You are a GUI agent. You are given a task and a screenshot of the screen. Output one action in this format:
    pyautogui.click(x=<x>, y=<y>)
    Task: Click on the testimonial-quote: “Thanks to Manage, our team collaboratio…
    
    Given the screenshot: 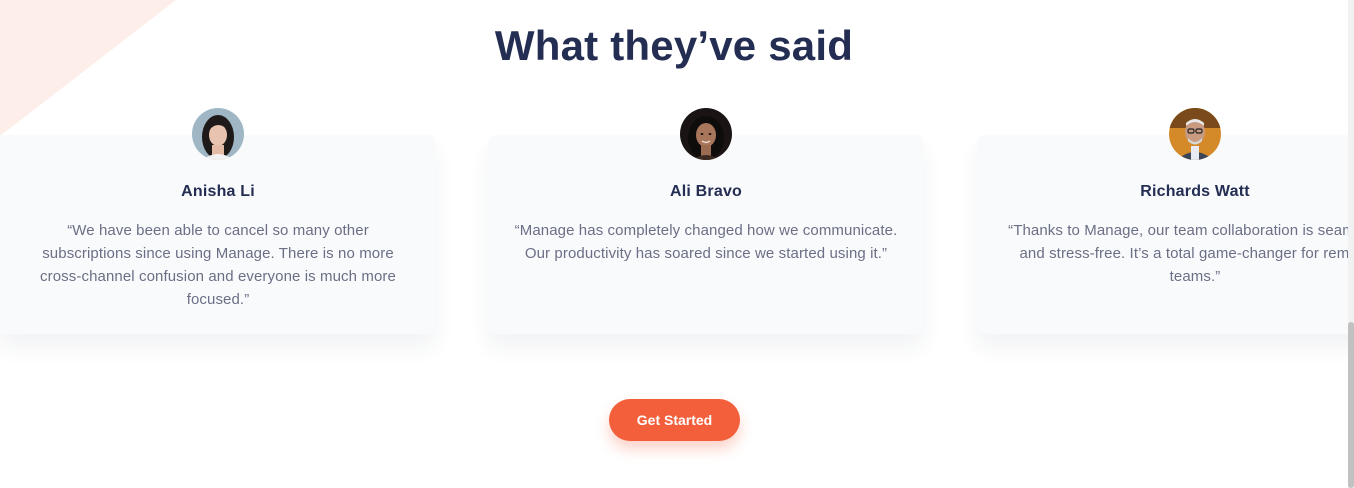 What is the action you would take?
    pyautogui.click(x=1181, y=253)
    